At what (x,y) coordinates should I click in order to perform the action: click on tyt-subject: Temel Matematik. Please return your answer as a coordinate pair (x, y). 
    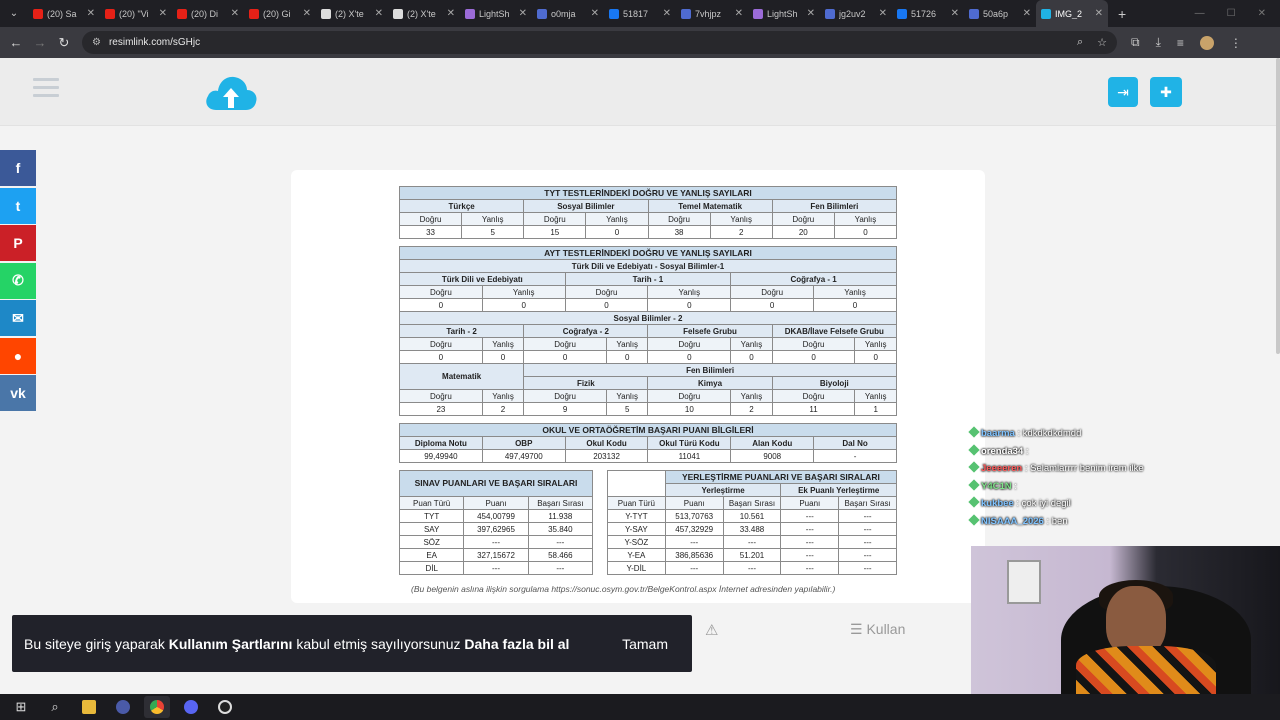
    Looking at the image, I should click on (710, 206).